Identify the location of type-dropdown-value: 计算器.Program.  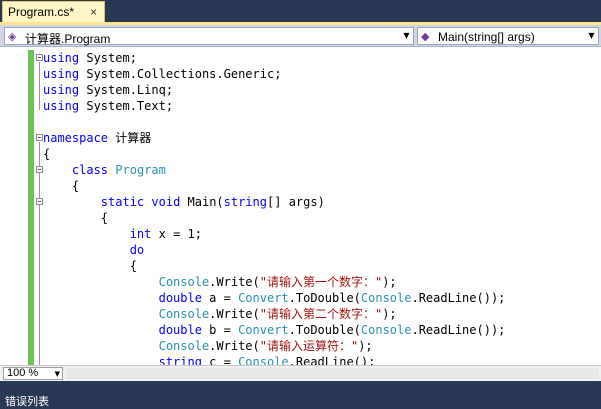
(68, 39).